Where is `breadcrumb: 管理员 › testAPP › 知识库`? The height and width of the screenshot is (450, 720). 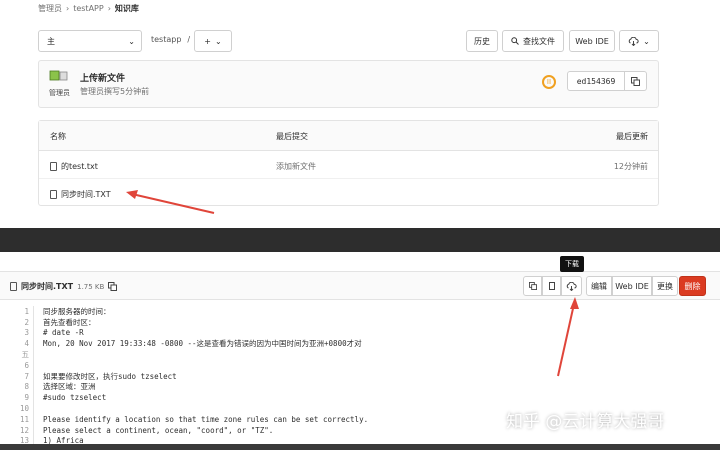 breadcrumb: 管理员 › testAPP › 知识库 is located at coordinates (88, 8).